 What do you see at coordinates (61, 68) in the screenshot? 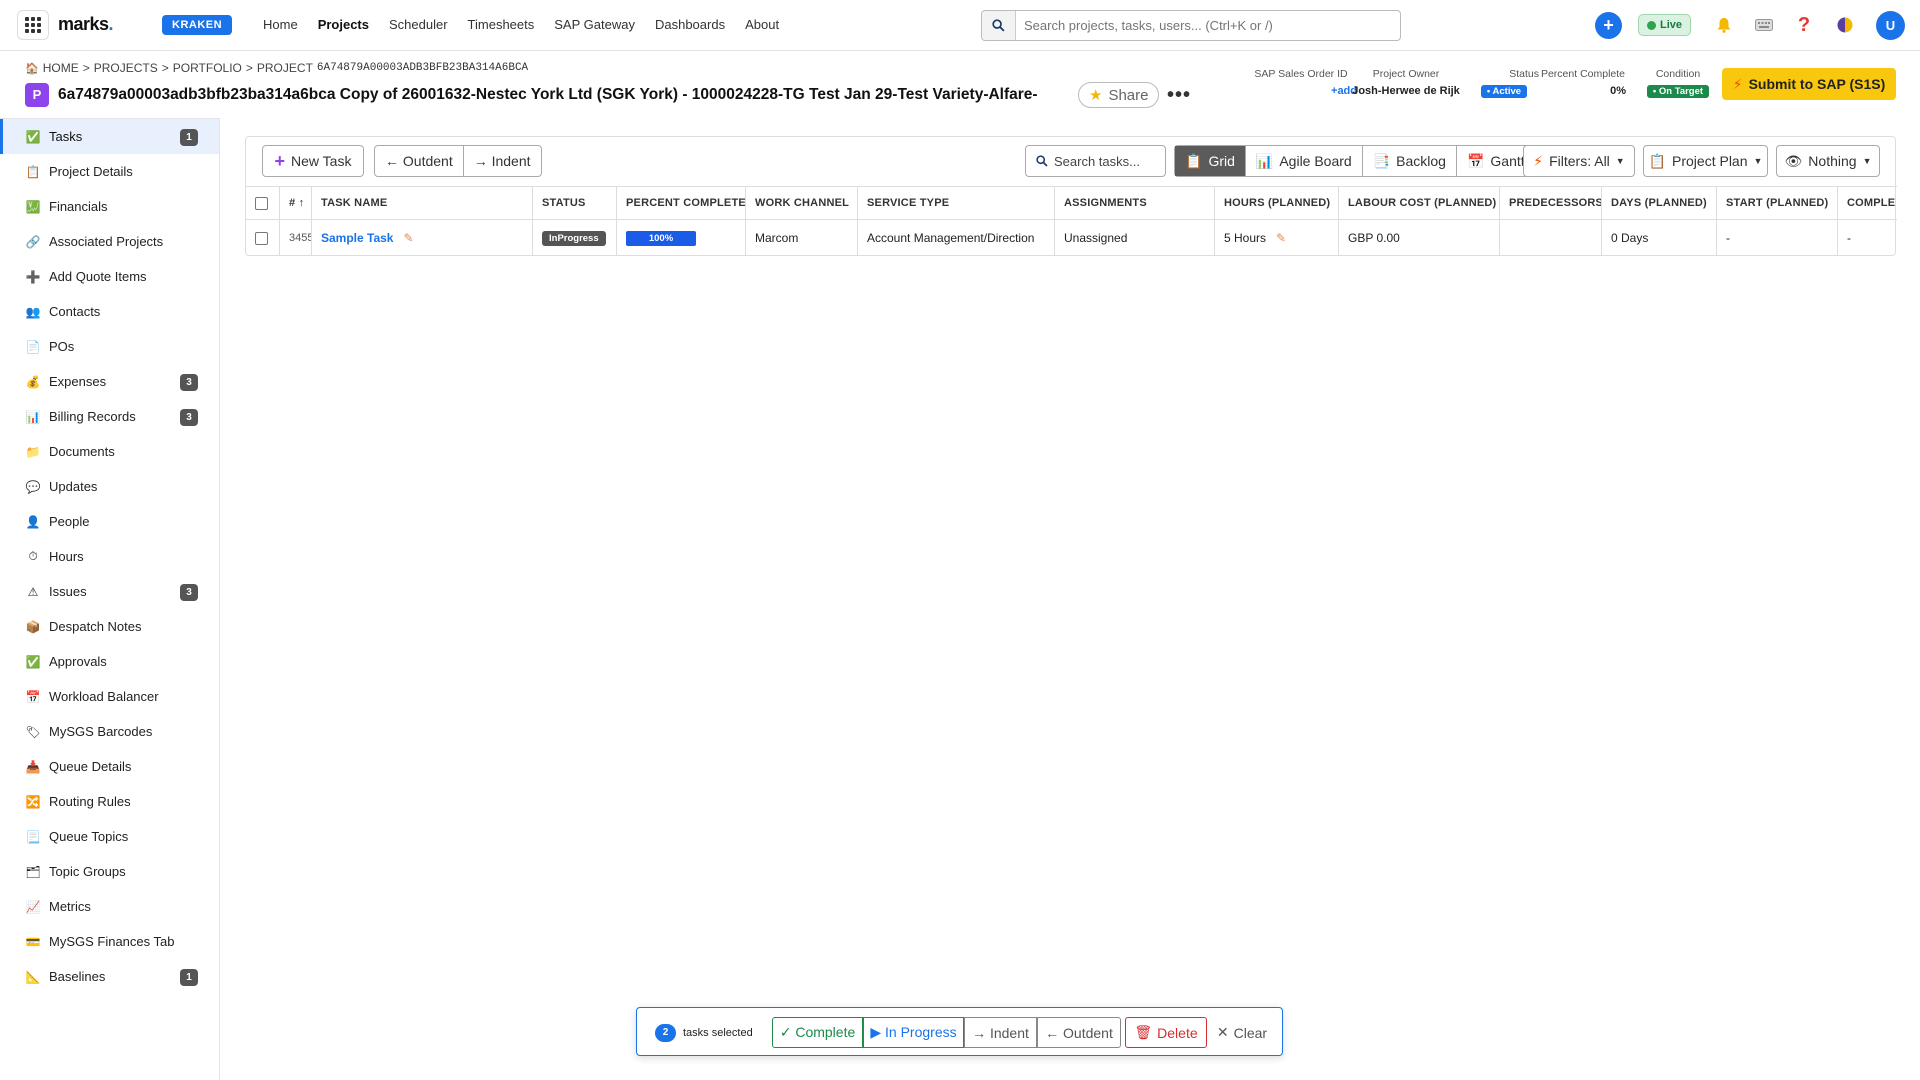
I see `breadcrumb-home: HOME` at bounding box center [61, 68].